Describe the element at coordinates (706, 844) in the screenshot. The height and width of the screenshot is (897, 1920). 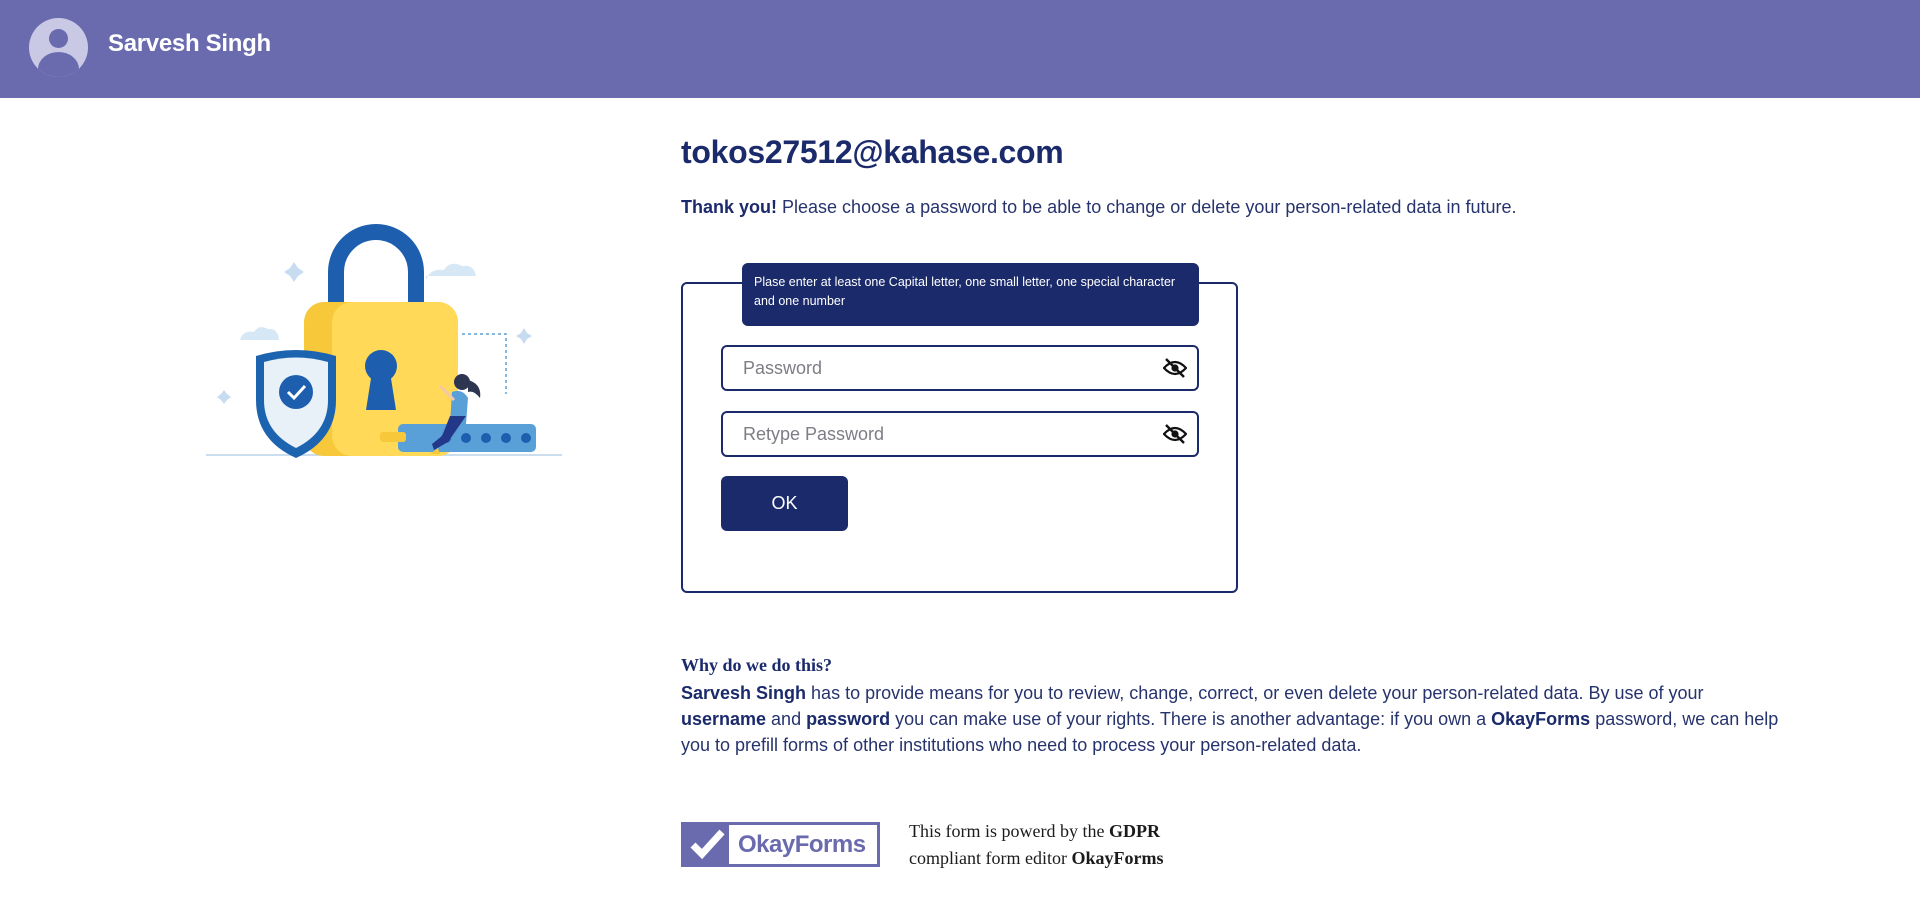
I see `checkmark-icon` at that location.